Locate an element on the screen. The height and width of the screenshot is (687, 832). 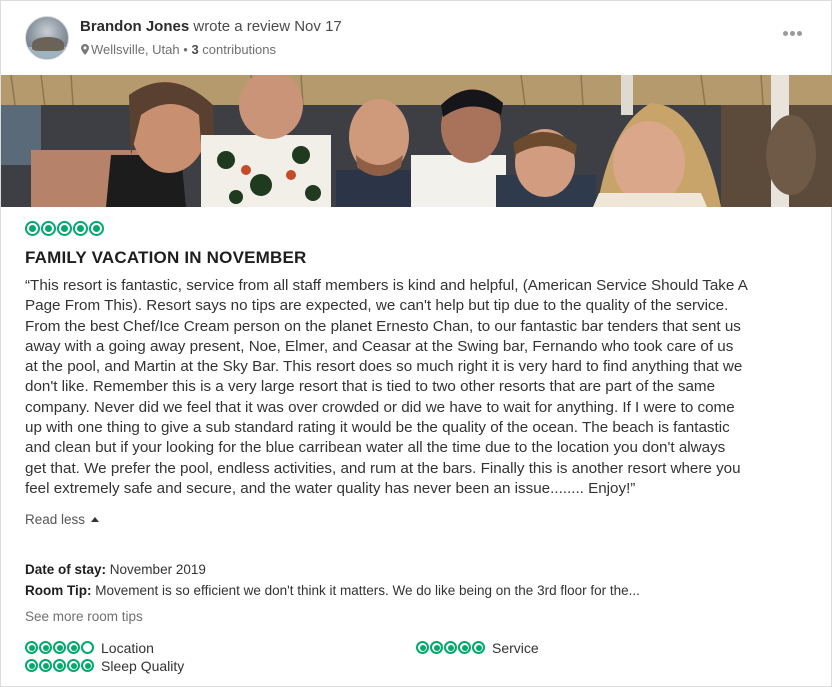
sub-rating-service: Service is located at coordinates (477, 650).